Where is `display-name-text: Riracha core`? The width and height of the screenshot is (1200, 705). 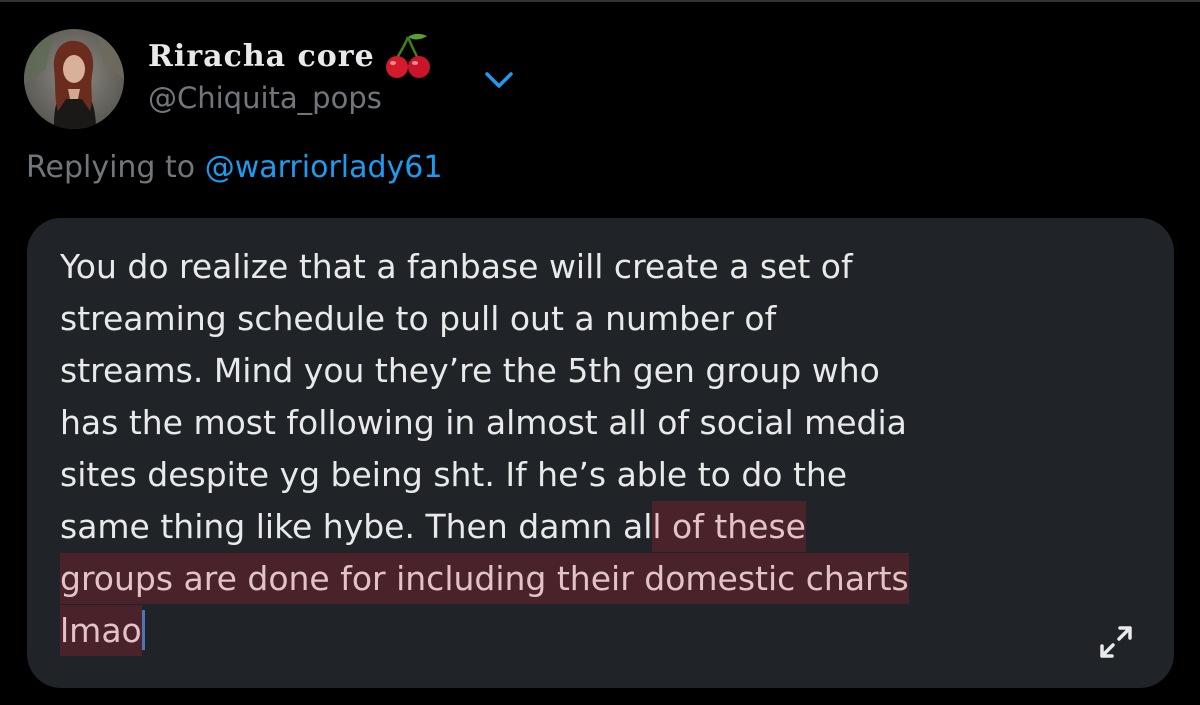
display-name-text: Riracha core is located at coordinates (261, 56).